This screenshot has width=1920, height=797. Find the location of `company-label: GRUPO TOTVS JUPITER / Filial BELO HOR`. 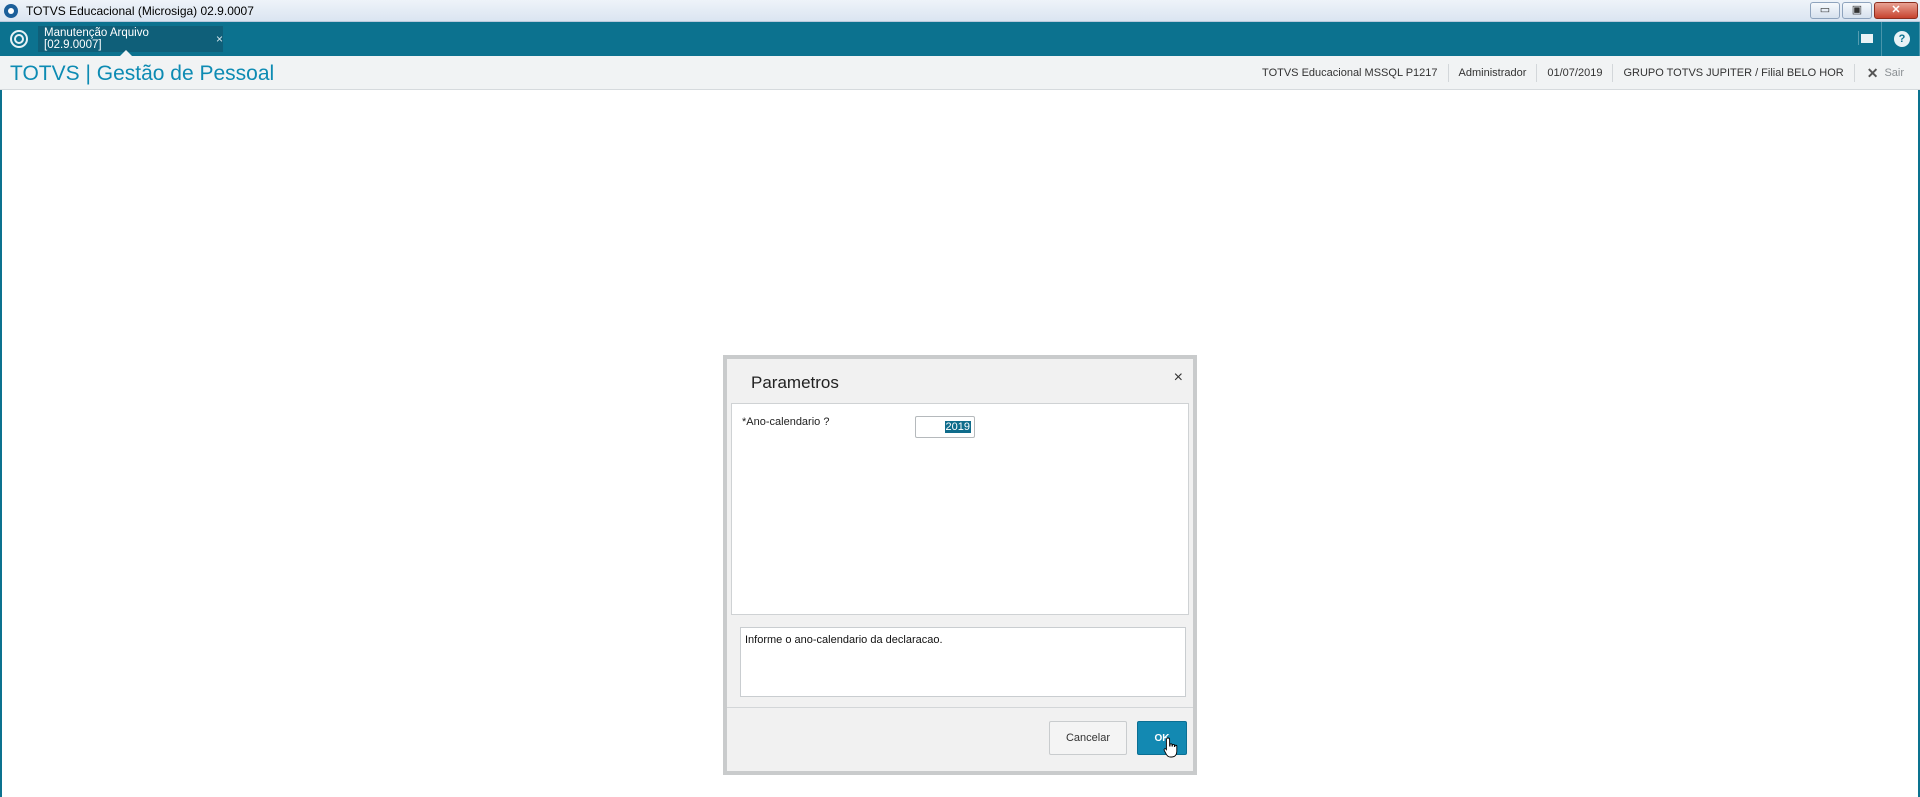

company-label: GRUPO TOTVS JUPITER / Filial BELO HOR is located at coordinates (1732, 73).